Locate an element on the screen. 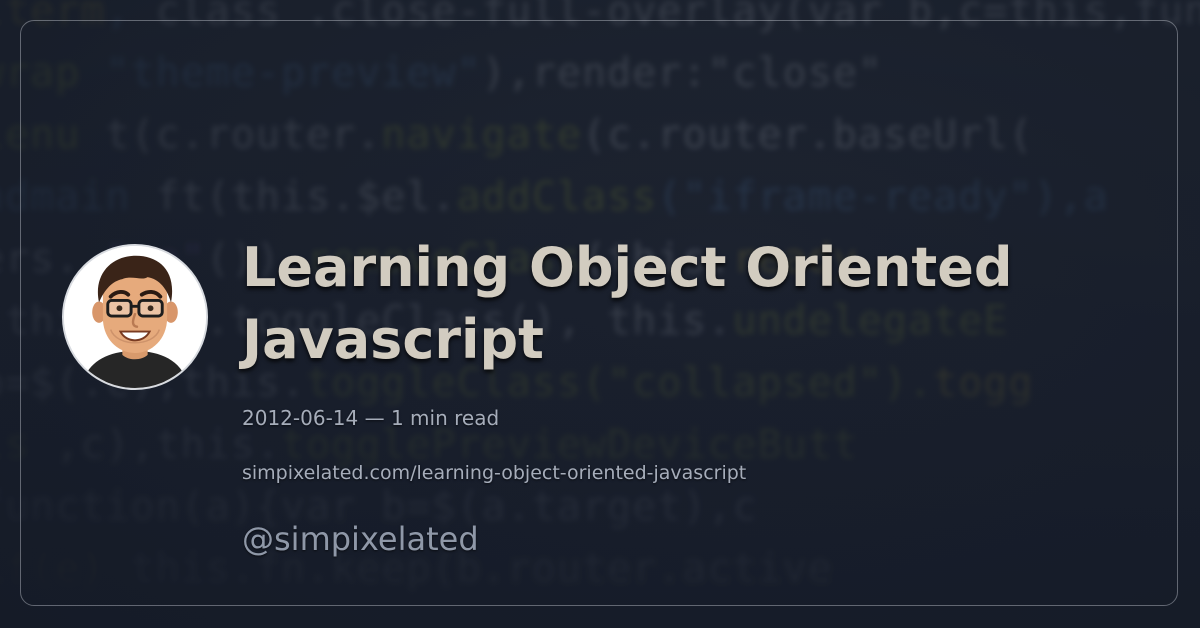 Image resolution: width=1200 pixels, height=628 pixels. author-handle: @simpixelated is located at coordinates (360, 539).